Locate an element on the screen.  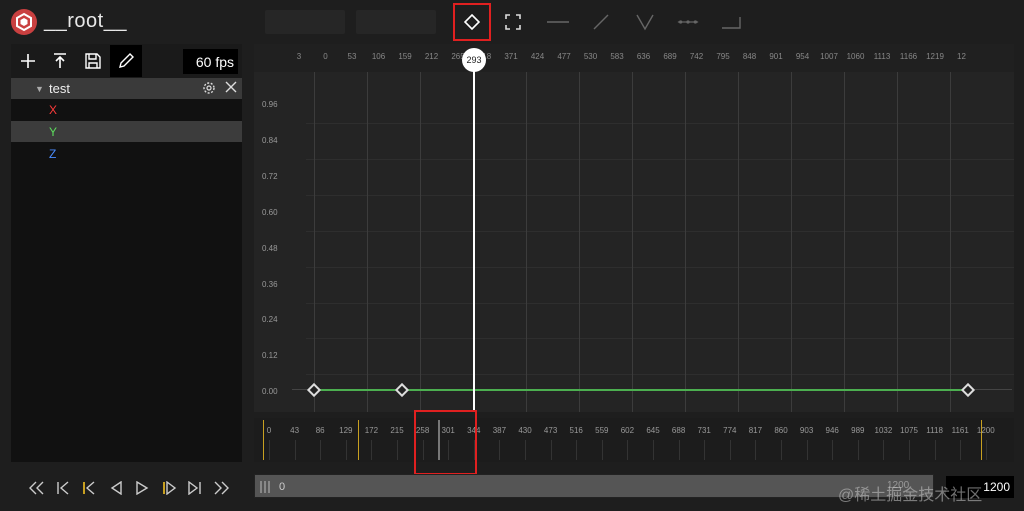
timeline-tick-label: 645 is located at coordinates (653, 430).